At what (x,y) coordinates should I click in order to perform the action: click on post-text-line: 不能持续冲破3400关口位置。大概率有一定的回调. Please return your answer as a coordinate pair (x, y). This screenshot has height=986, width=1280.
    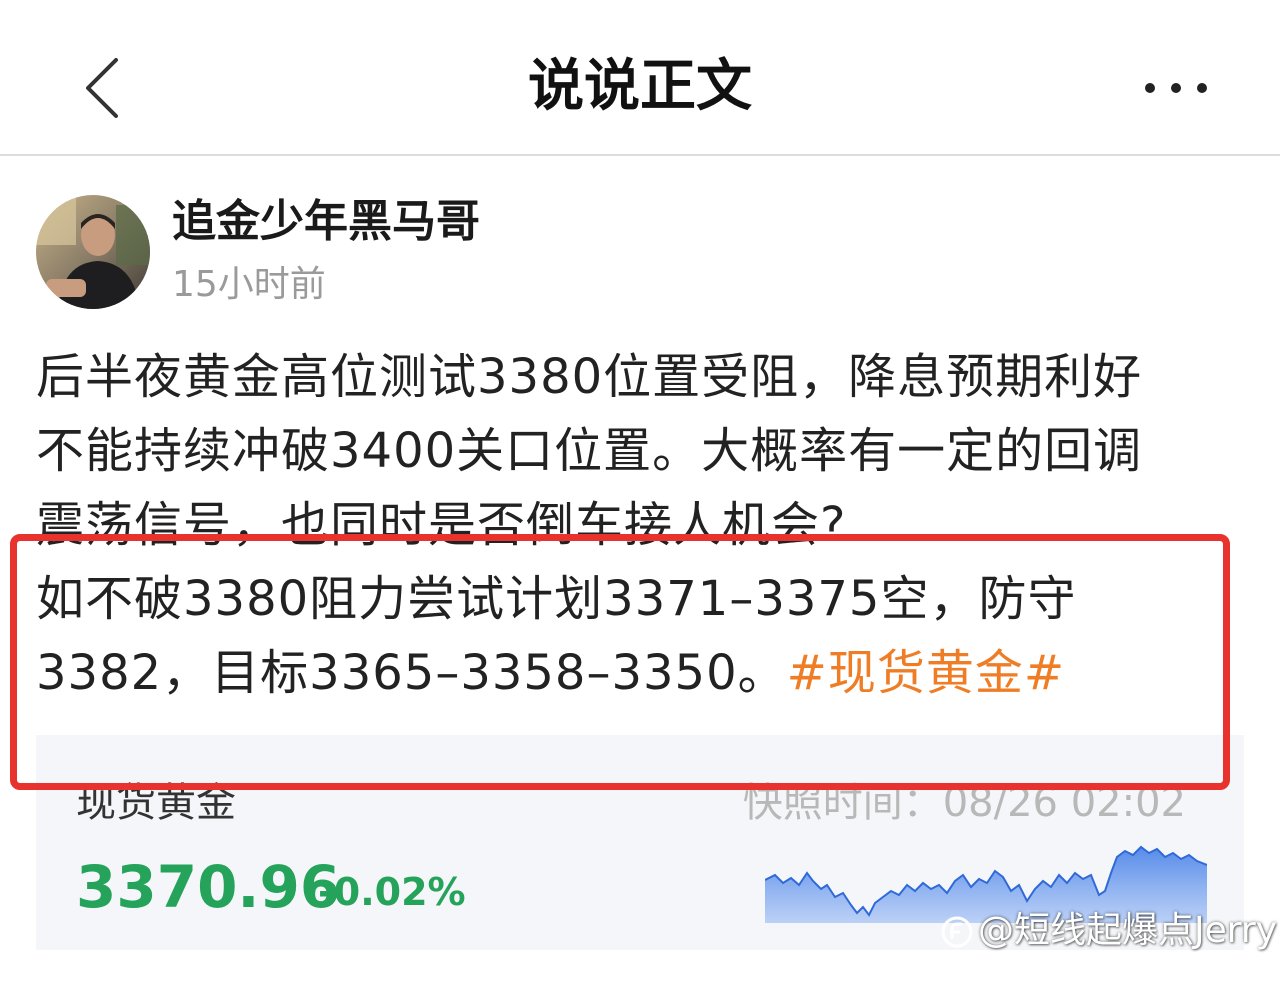
    Looking at the image, I should click on (589, 451).